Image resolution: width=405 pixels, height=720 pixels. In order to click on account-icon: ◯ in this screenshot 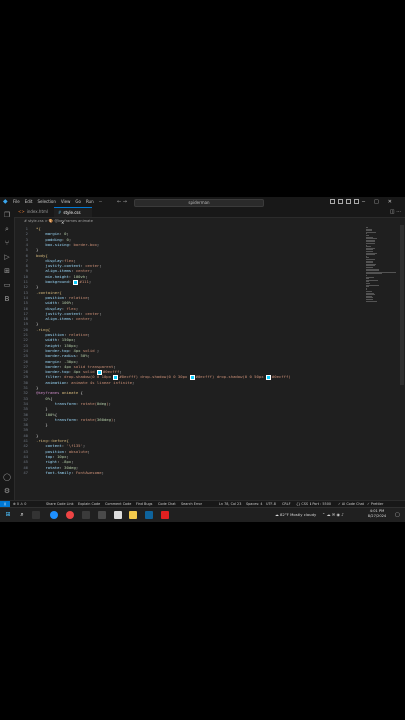, I will do `click(7, 477)`.